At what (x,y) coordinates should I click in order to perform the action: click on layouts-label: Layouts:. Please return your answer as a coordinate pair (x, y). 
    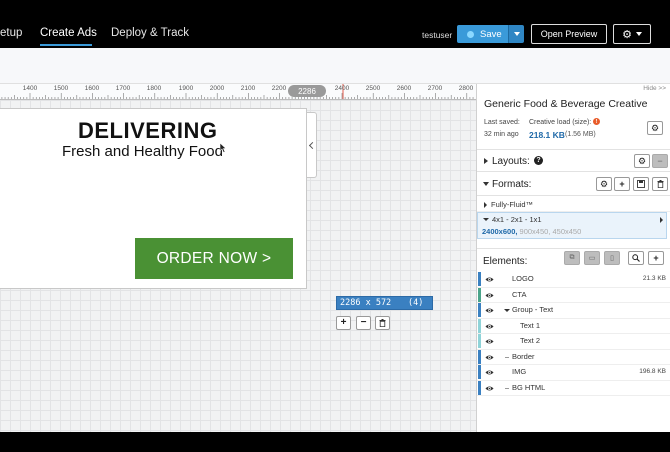
    Looking at the image, I should click on (511, 161).